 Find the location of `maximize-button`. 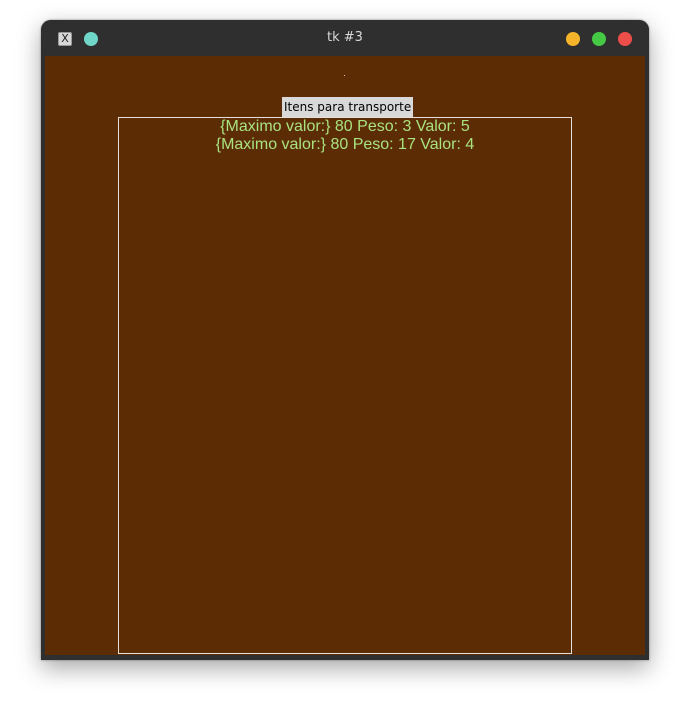

maximize-button is located at coordinates (599, 39).